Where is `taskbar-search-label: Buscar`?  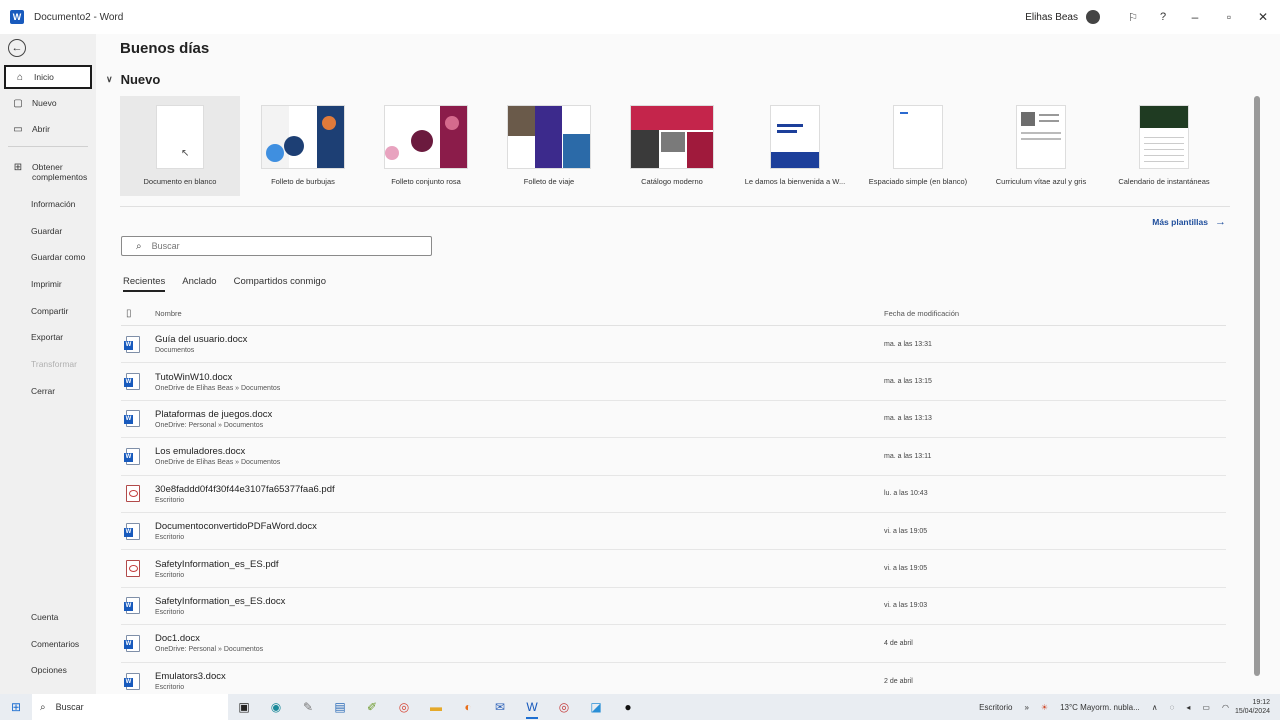 taskbar-search-label: Buscar is located at coordinates (69, 707).